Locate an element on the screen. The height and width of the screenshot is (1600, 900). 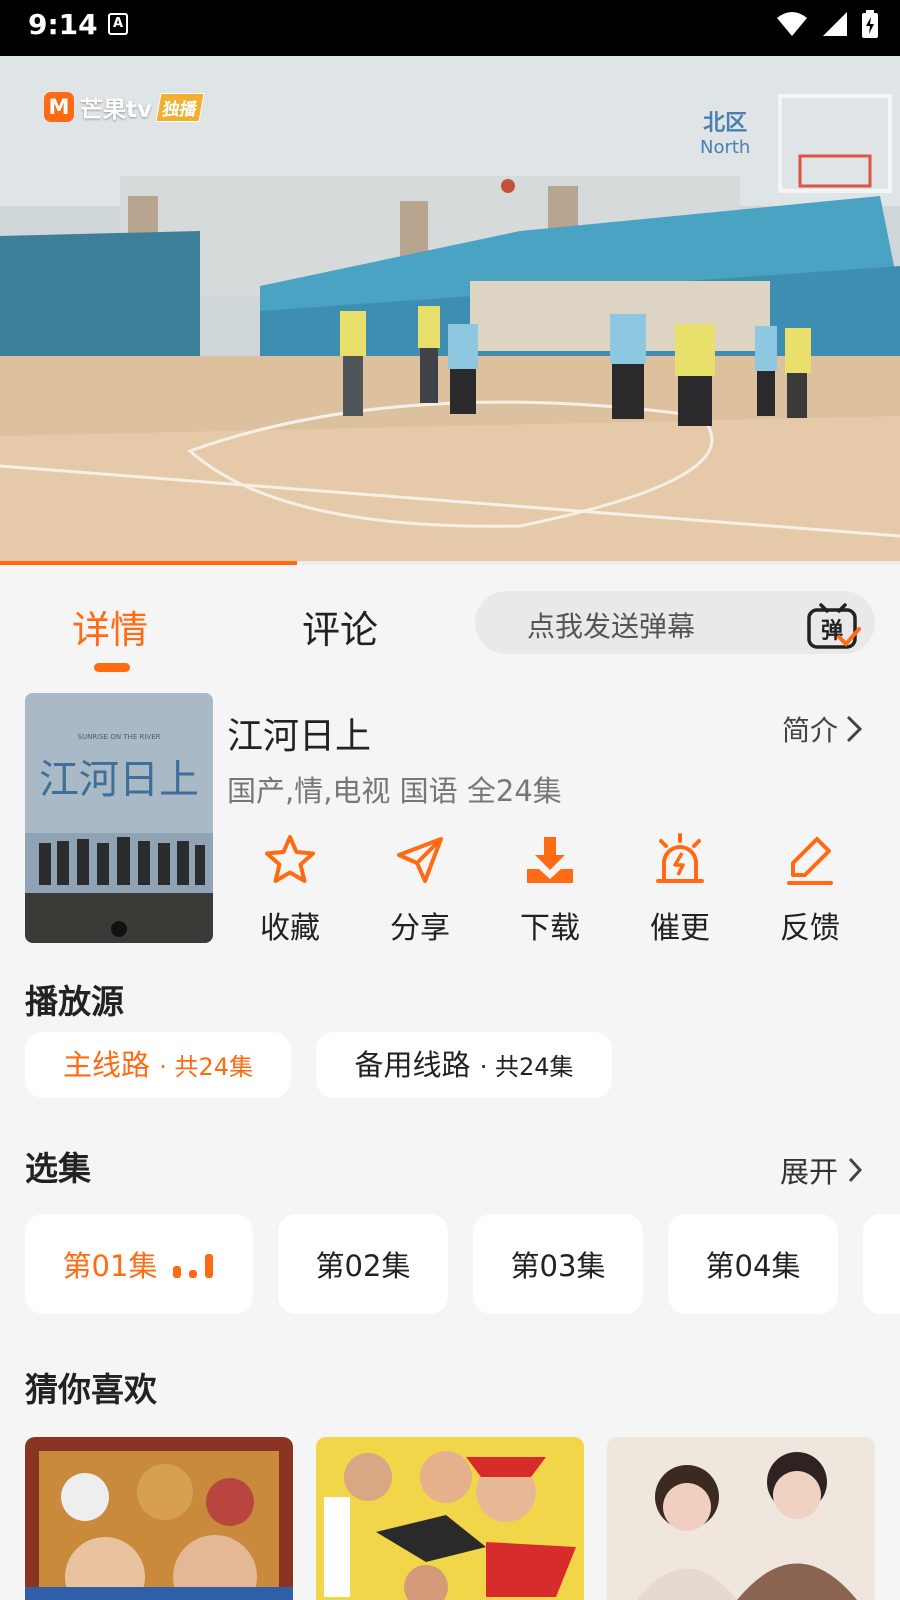
poster-title: 江河日上 is located at coordinates (119, 780).